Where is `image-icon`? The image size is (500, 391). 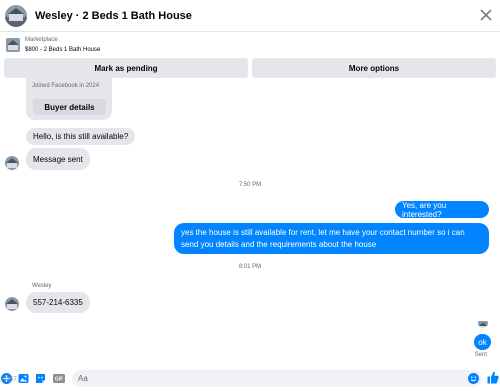
image-icon is located at coordinates (23, 378).